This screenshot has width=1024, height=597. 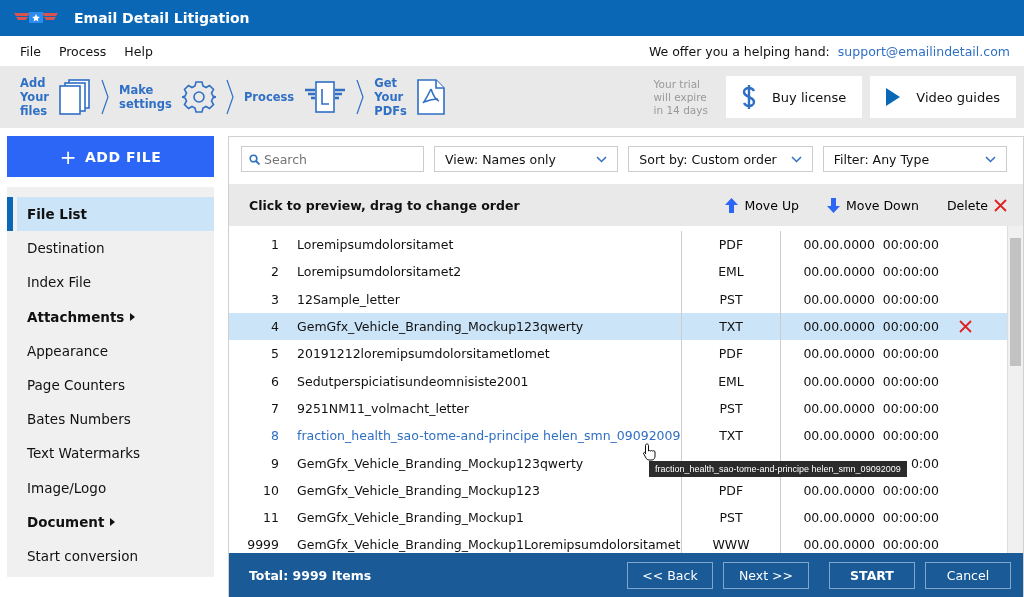 I want to click on row-number: 6, so click(x=274, y=381).